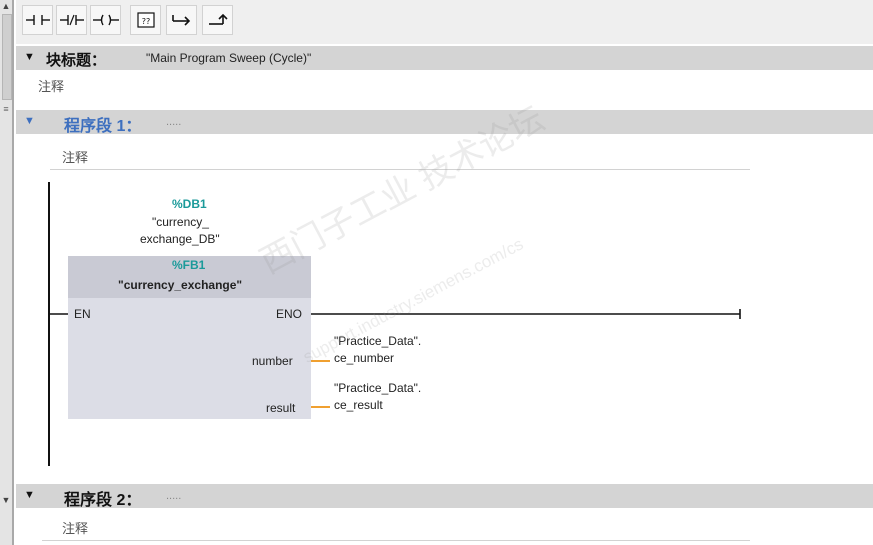 The width and height of the screenshot is (873, 545). What do you see at coordinates (396, 527) in the screenshot?
I see `network-2-comment-box: 注释` at bounding box center [396, 527].